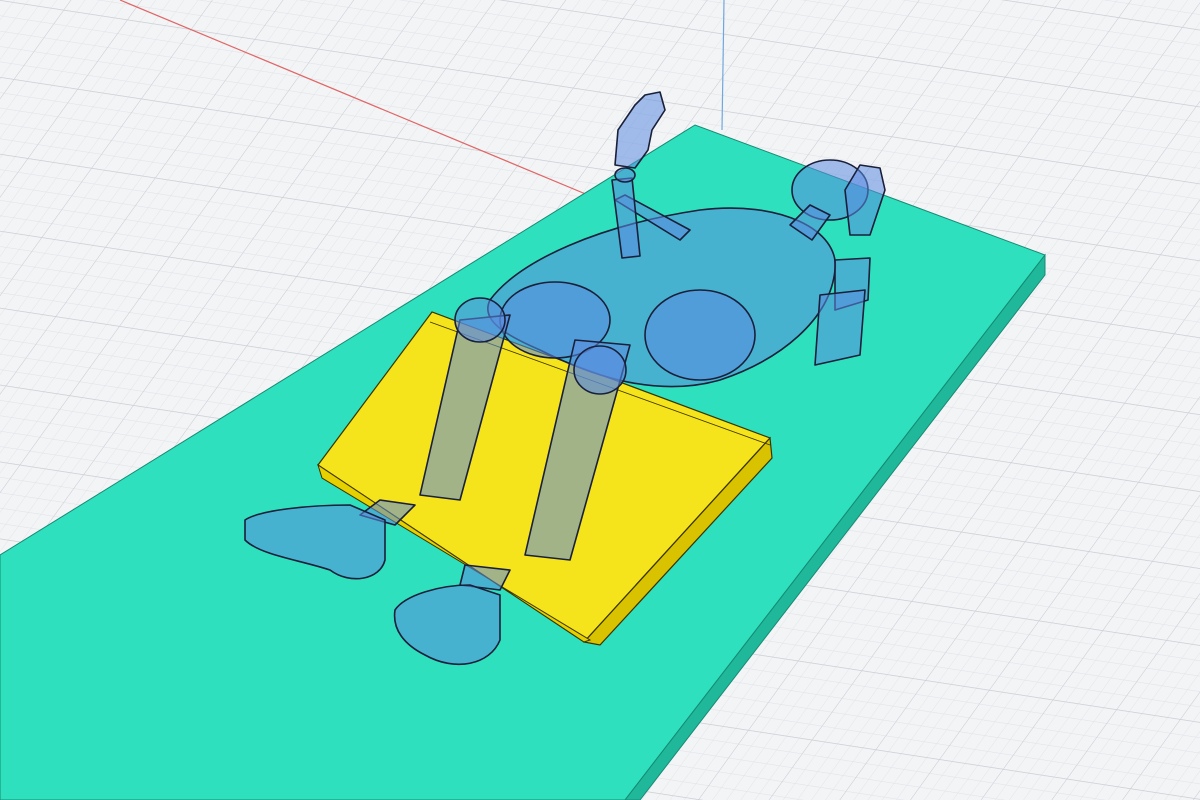 The height and width of the screenshot is (800, 1200). Describe the element at coordinates (625, 175) in the screenshot. I see `mannequin-left-elbow` at that location.